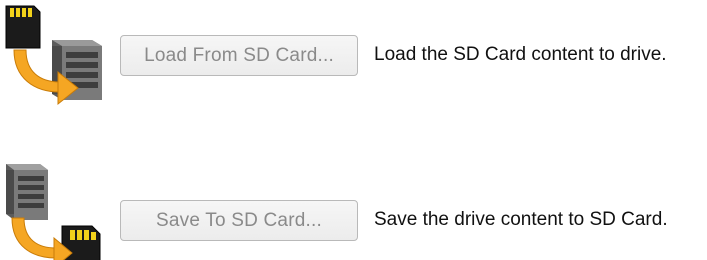 Image resolution: width=707 pixels, height=260 pixels. What do you see at coordinates (520, 54) in the screenshot?
I see `load-description: Load the SD Card content to drive.` at bounding box center [520, 54].